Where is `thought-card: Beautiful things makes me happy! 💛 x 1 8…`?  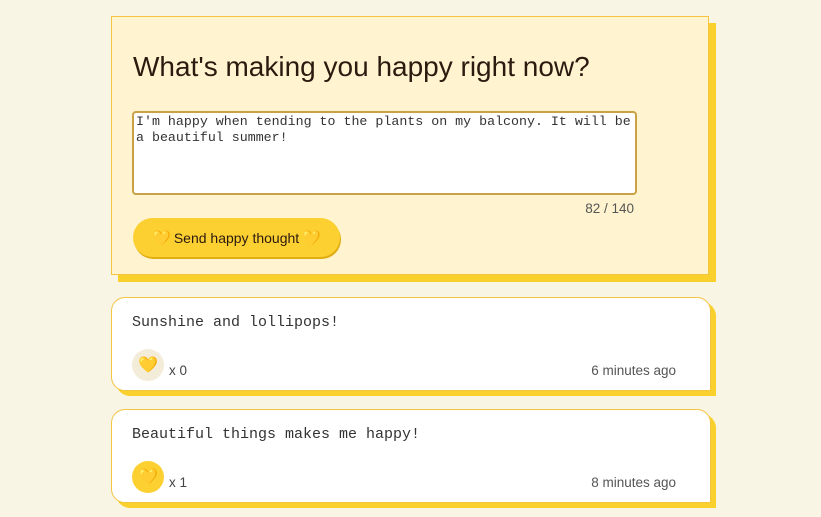
thought-card: Beautiful things makes me happy! 💛 x 1 8… is located at coordinates (411, 456).